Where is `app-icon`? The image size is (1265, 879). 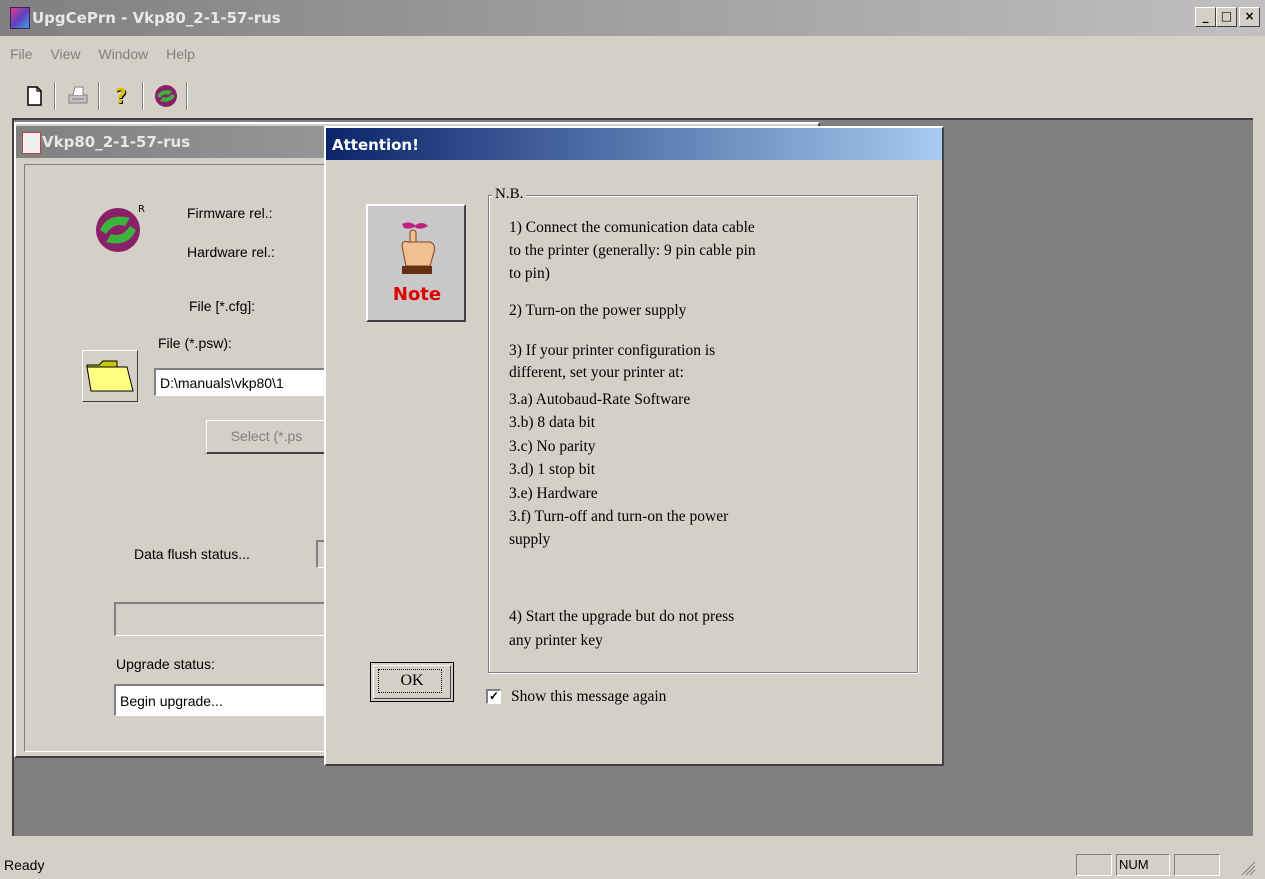
app-icon is located at coordinates (20, 18).